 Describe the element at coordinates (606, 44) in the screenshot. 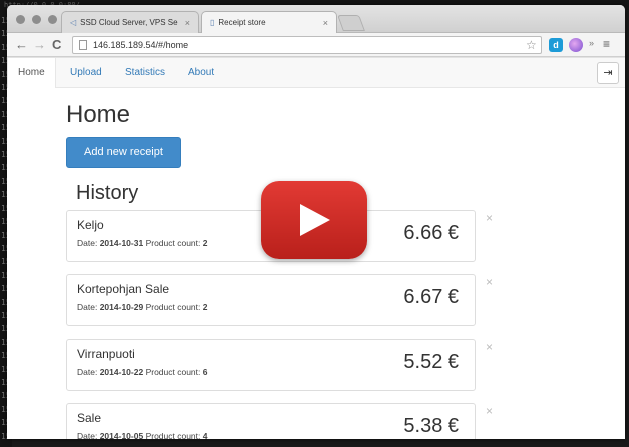

I see `menu-icon: ≡` at that location.